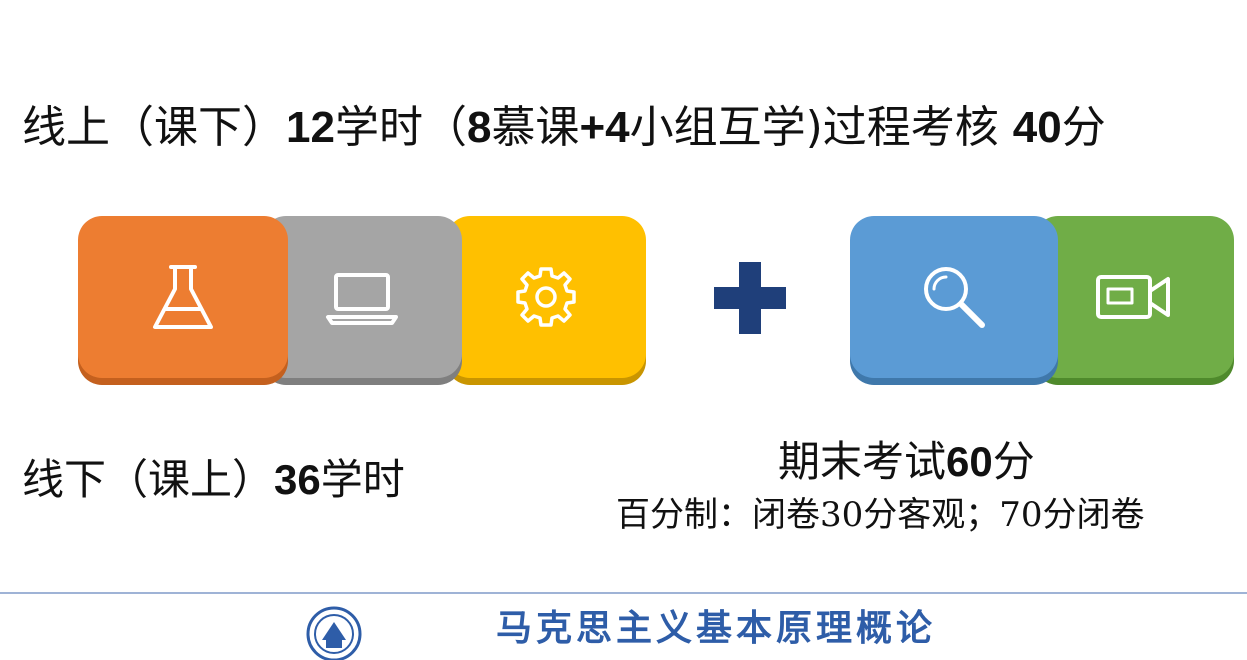 This screenshot has height=660, width=1247. Describe the element at coordinates (623, 593) in the screenshot. I see `footer-divider` at that location.